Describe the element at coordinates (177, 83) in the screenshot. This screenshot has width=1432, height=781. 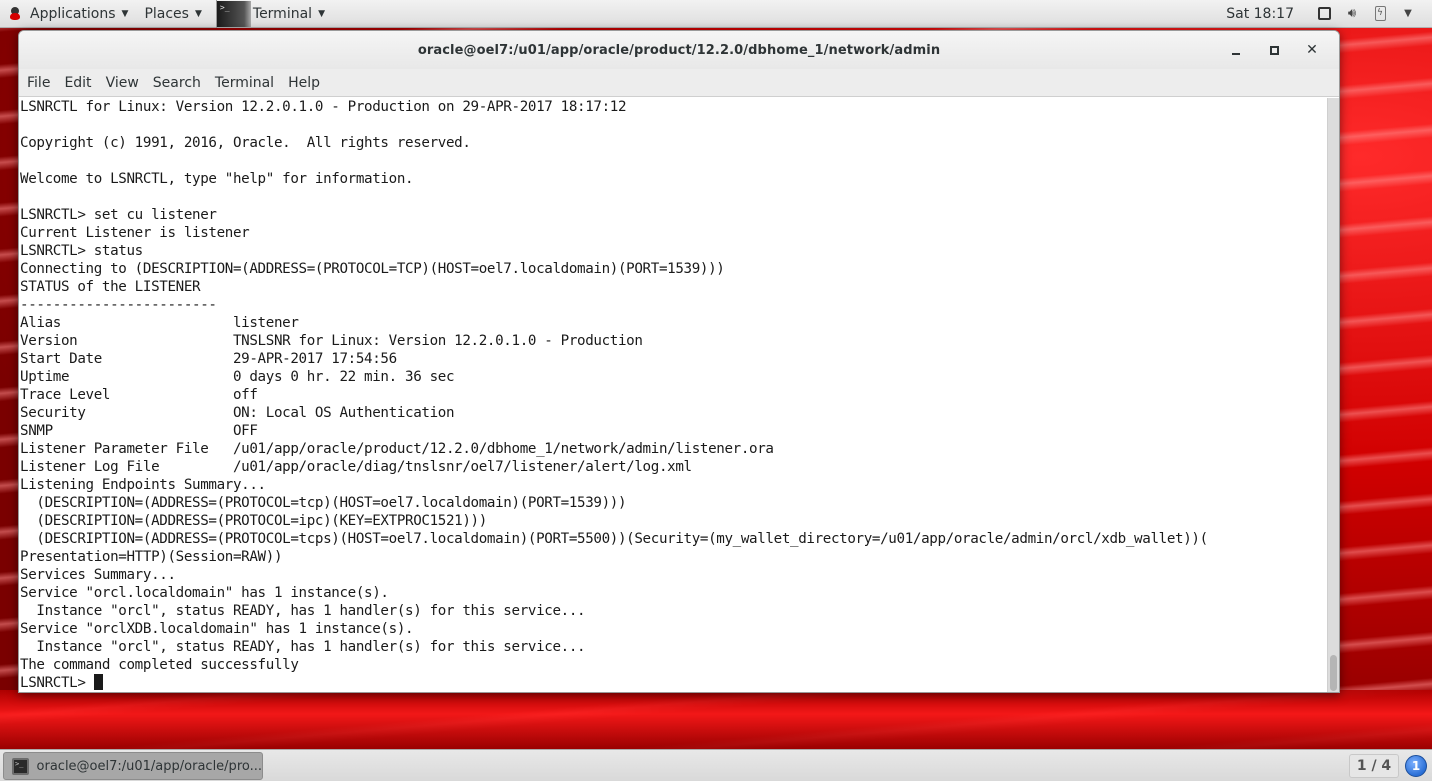
I see `menu-search: Search` at that location.